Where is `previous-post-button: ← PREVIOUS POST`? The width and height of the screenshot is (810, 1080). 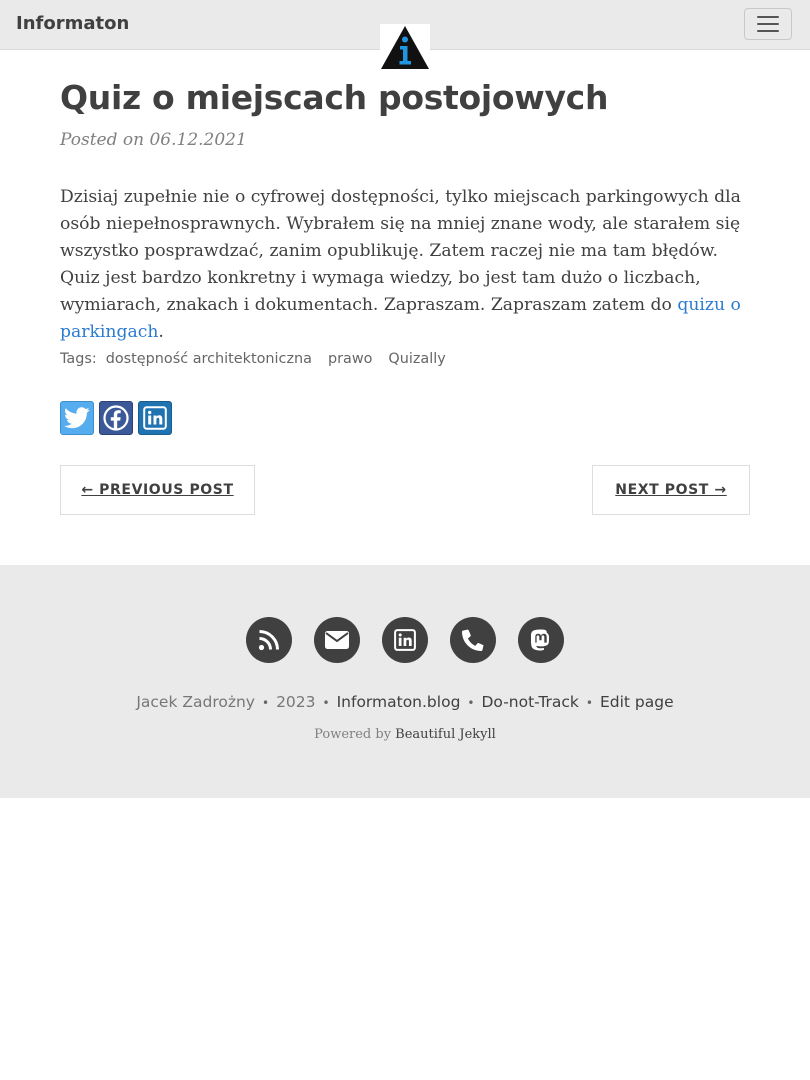 previous-post-button: ← PREVIOUS POST is located at coordinates (157, 490).